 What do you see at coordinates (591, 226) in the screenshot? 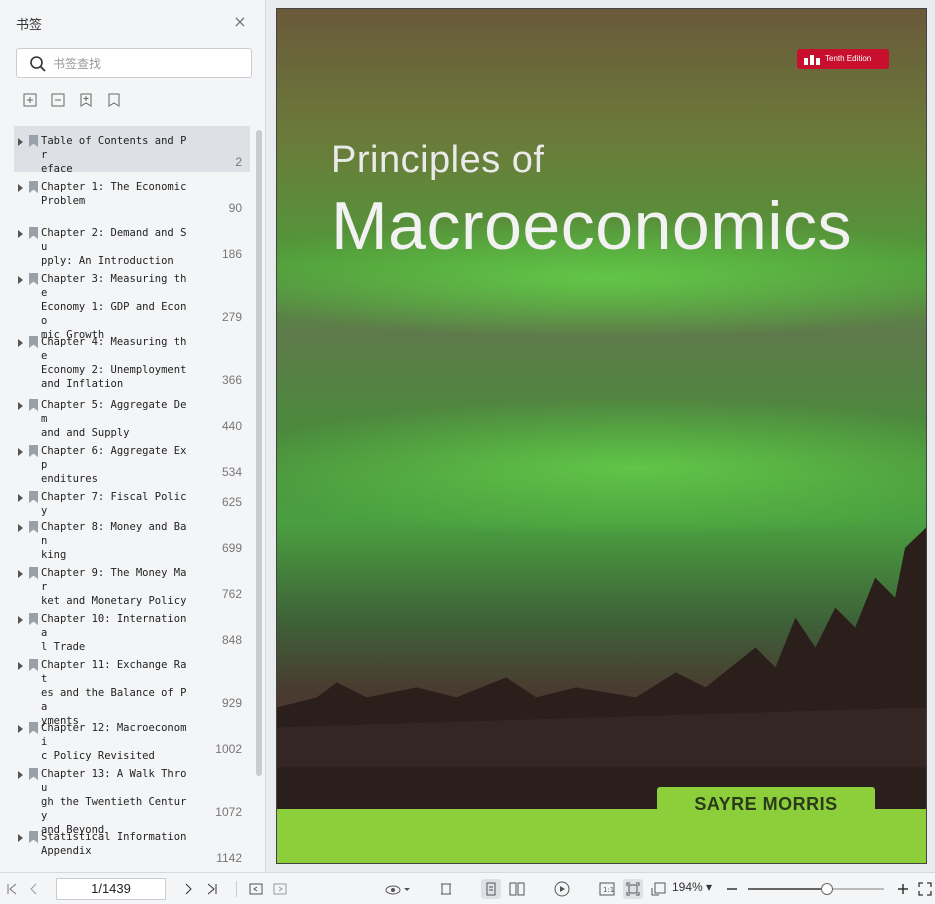
I see `cover-title-line2: Macroeconomics` at bounding box center [591, 226].